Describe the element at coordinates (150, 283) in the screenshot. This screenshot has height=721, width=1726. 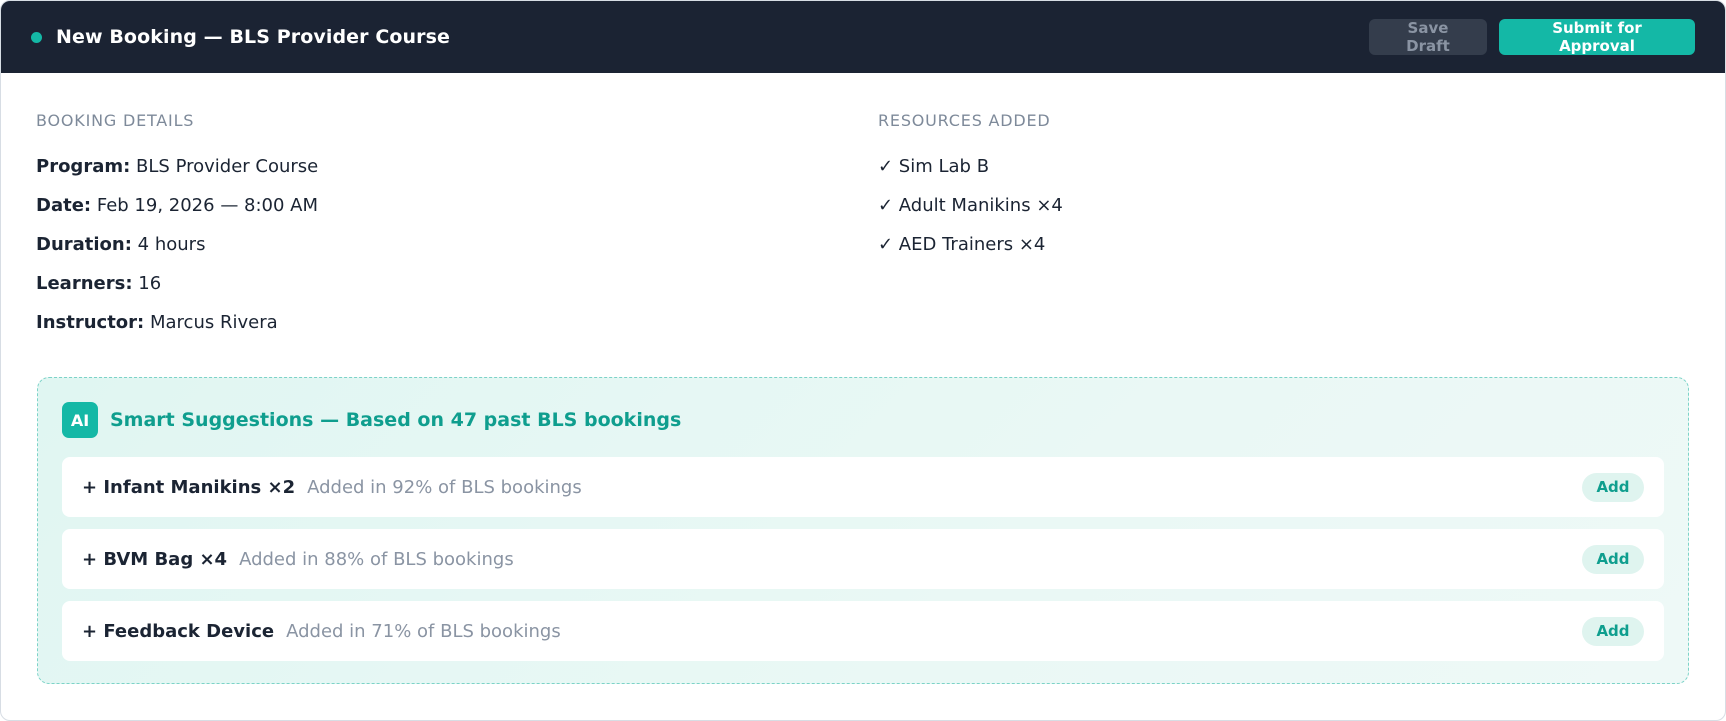
I see `detail-value: 16` at that location.